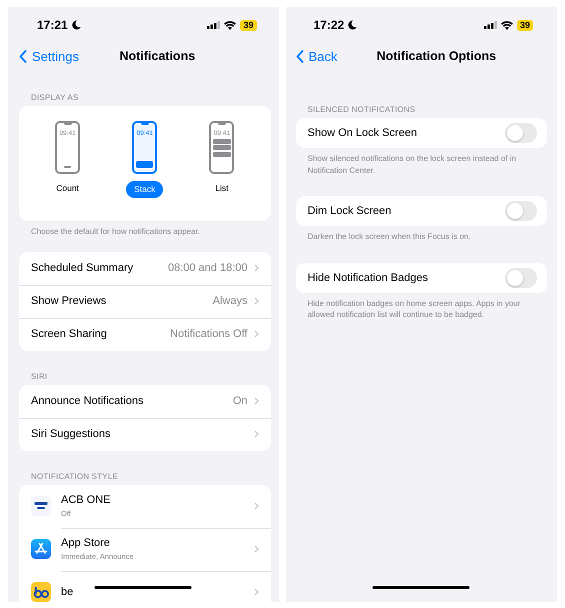 The height and width of the screenshot is (608, 565). What do you see at coordinates (368, 278) in the screenshot?
I see `row-label: Hide Notification Badges` at bounding box center [368, 278].